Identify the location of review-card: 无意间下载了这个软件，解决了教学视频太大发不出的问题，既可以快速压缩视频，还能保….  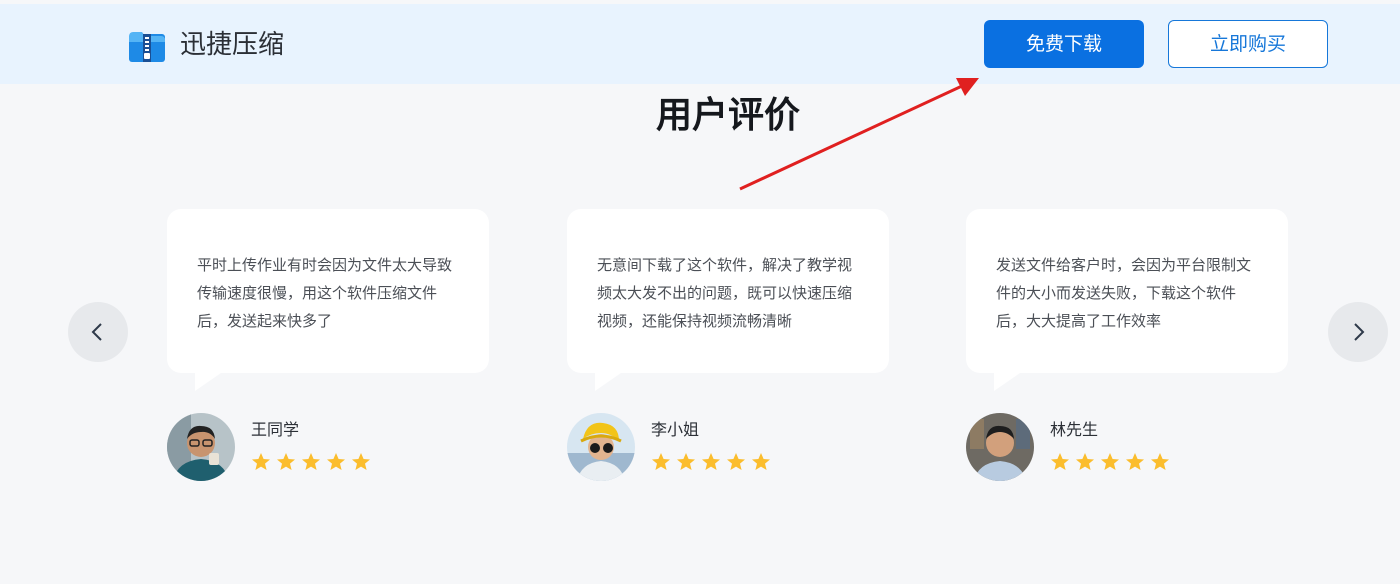
(728, 300).